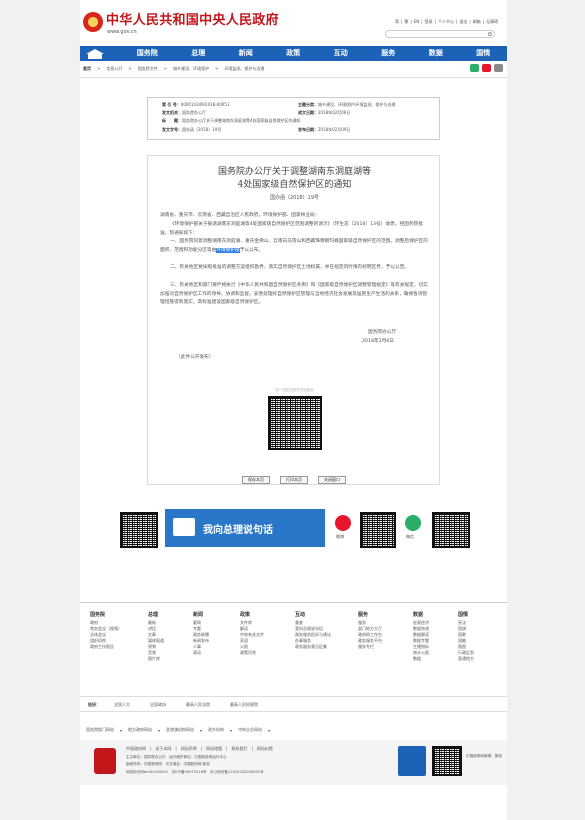  Describe the element at coordinates (114, 68) in the screenshot. I see `breadcrumb-info-public: 信息公开` at that location.